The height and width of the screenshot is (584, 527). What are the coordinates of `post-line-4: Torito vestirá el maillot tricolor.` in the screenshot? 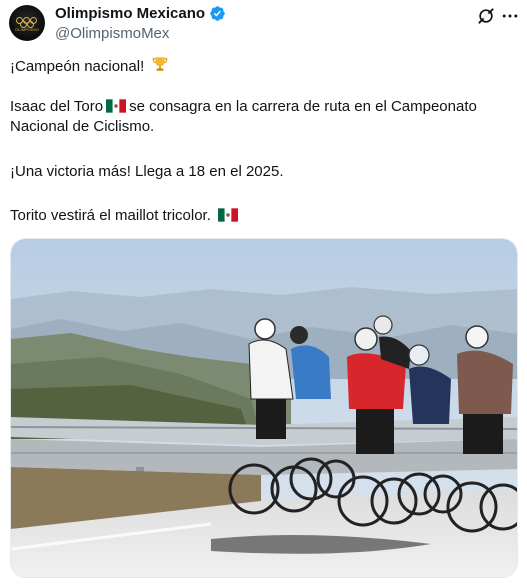 It's located at (260, 216).